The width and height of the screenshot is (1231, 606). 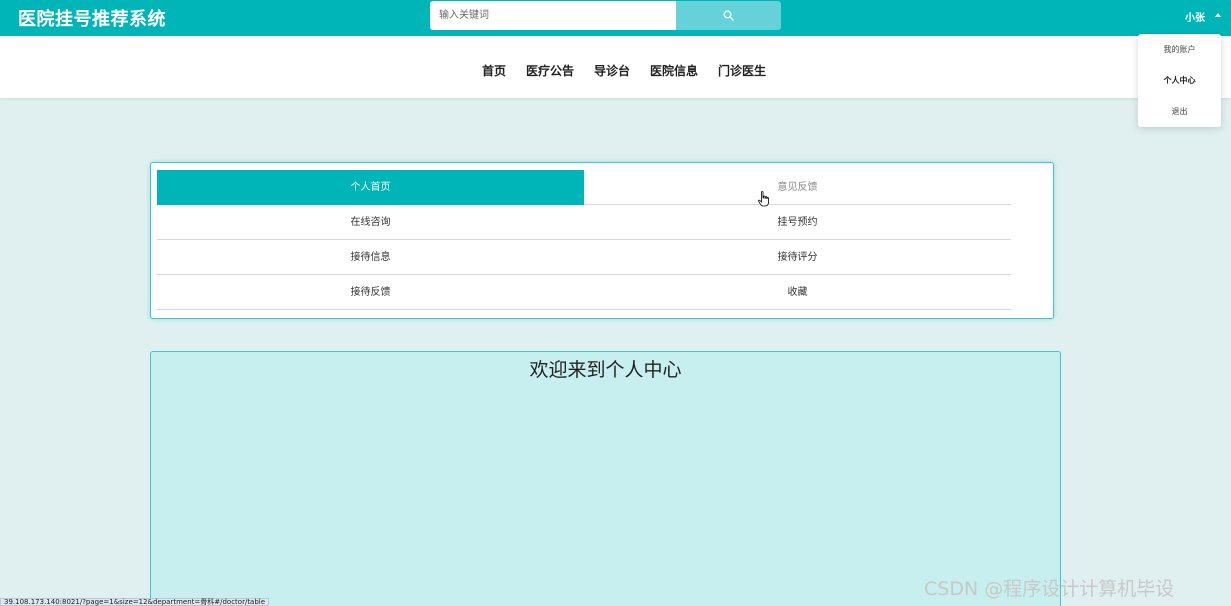 I want to click on search-button, so click(x=728, y=15).